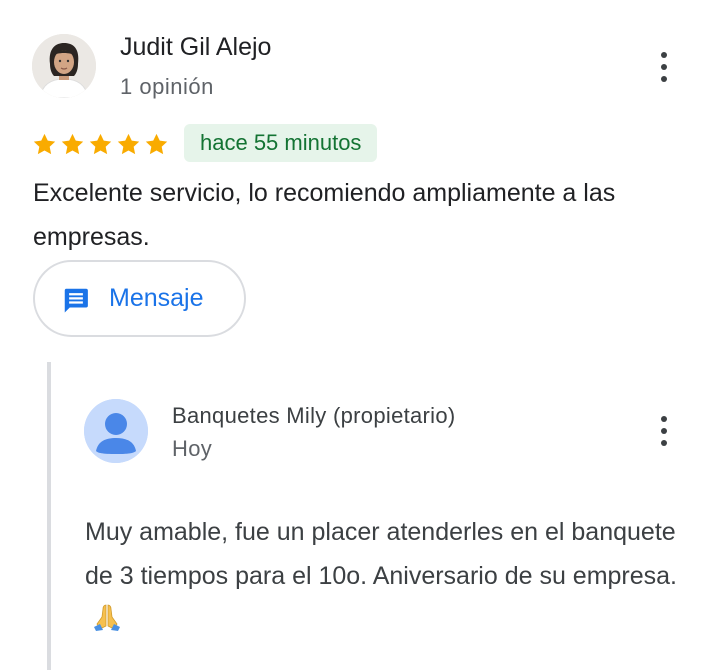  What do you see at coordinates (107, 617) in the screenshot?
I see `folded-hands-icon` at bounding box center [107, 617].